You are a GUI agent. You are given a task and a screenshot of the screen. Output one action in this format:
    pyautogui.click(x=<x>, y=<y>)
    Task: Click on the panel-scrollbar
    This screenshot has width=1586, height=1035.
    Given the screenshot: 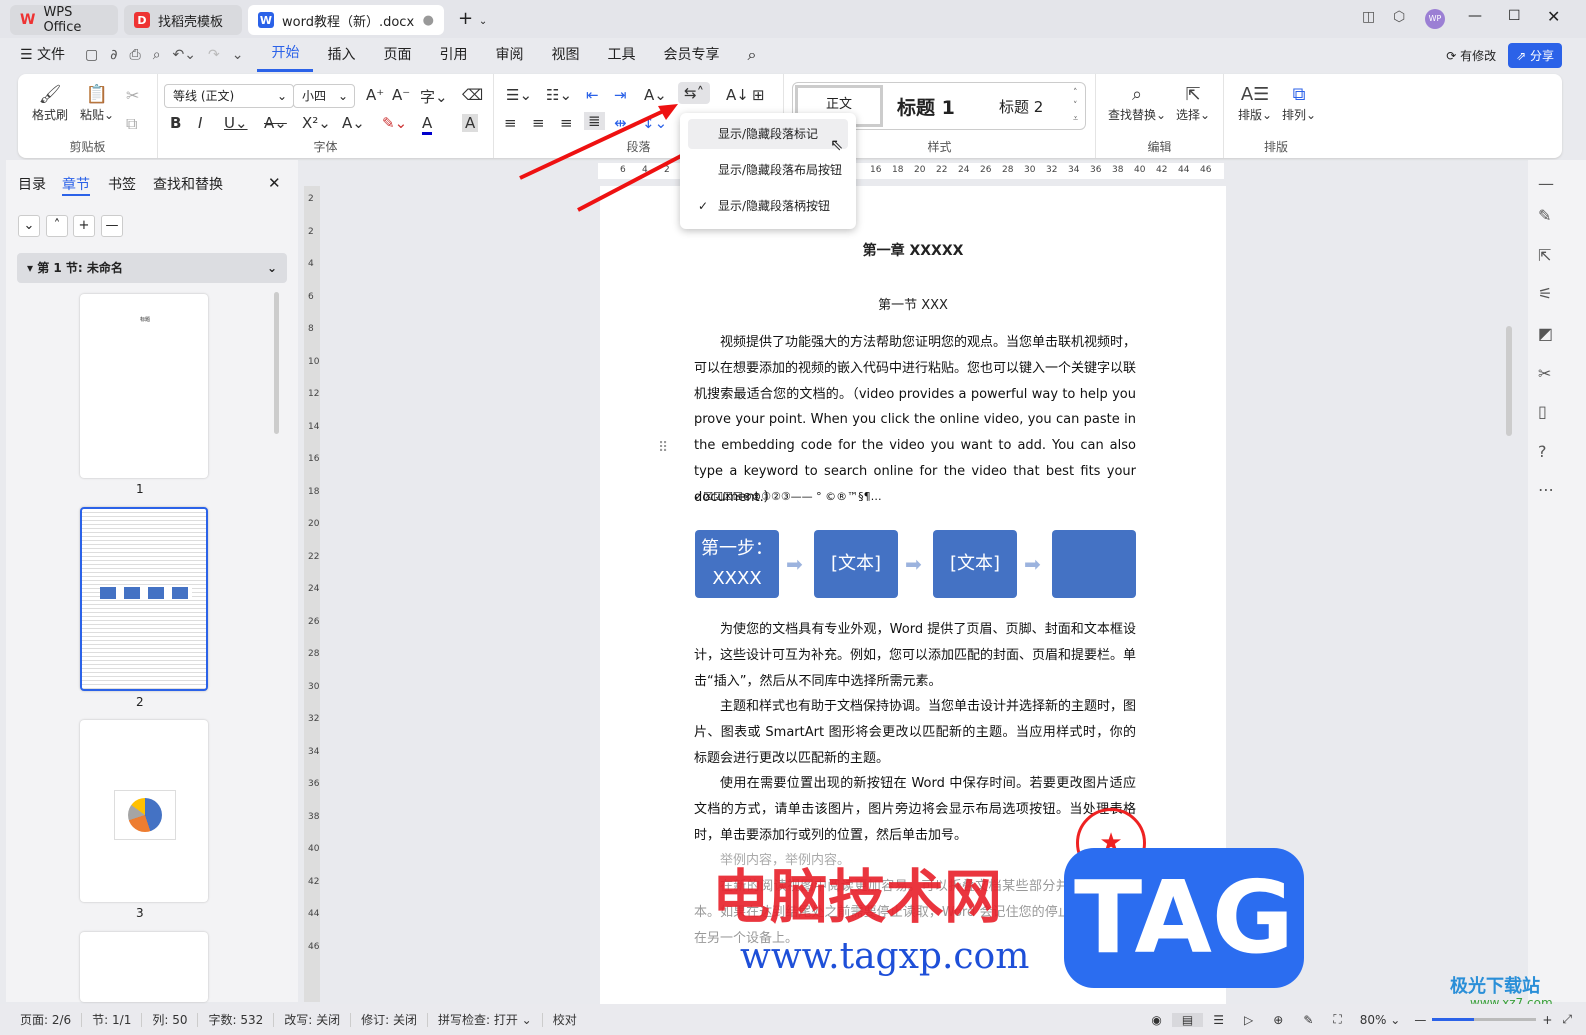 What is the action you would take?
    pyautogui.click(x=276, y=363)
    